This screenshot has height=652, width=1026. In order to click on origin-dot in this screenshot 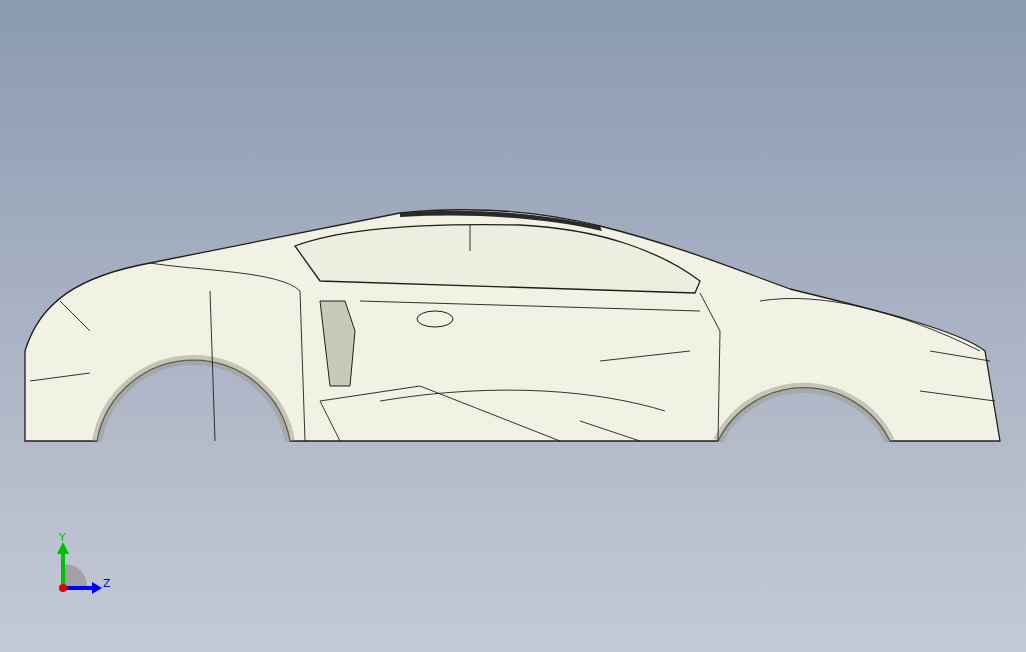, I will do `click(63, 588)`.